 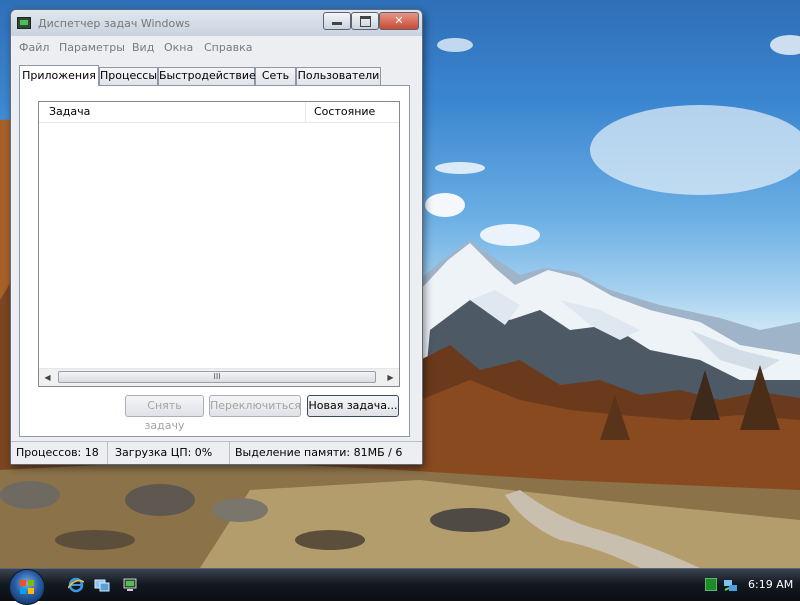 What do you see at coordinates (92, 47) in the screenshot?
I see `menu-options: Параметры` at bounding box center [92, 47].